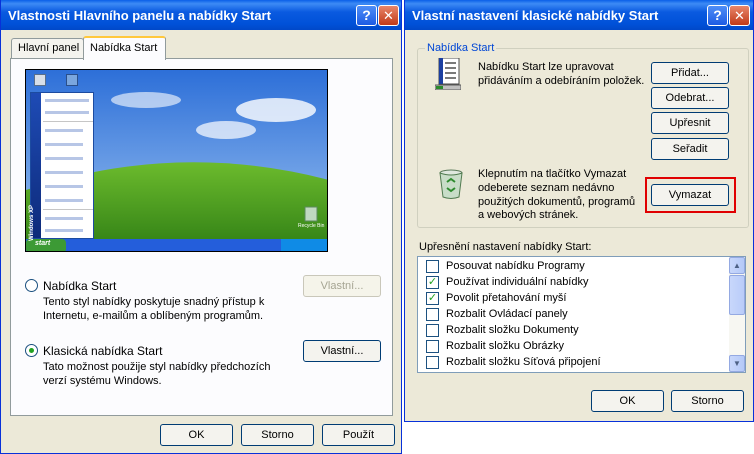 The height and width of the screenshot is (454, 754). What do you see at coordinates (31, 285) in the screenshot?
I see `radio-start-menu` at bounding box center [31, 285].